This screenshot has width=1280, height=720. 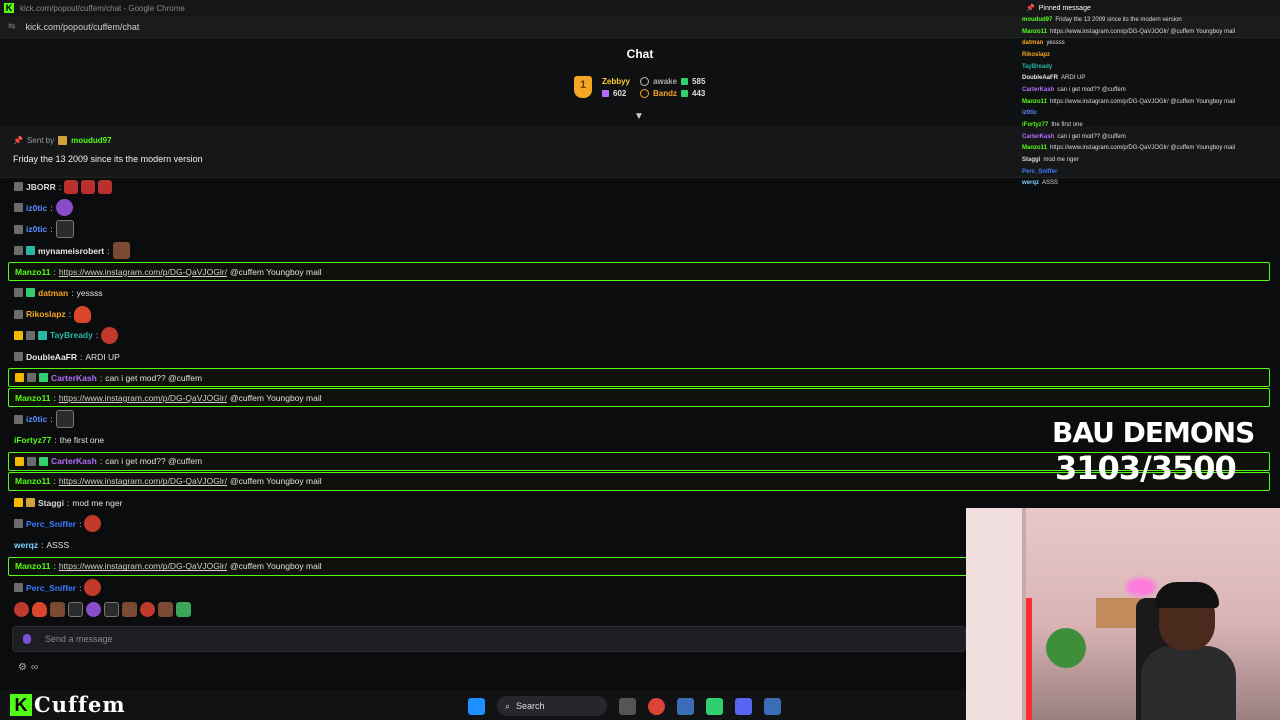 I want to click on chat-username: datman, so click(x=53, y=293).